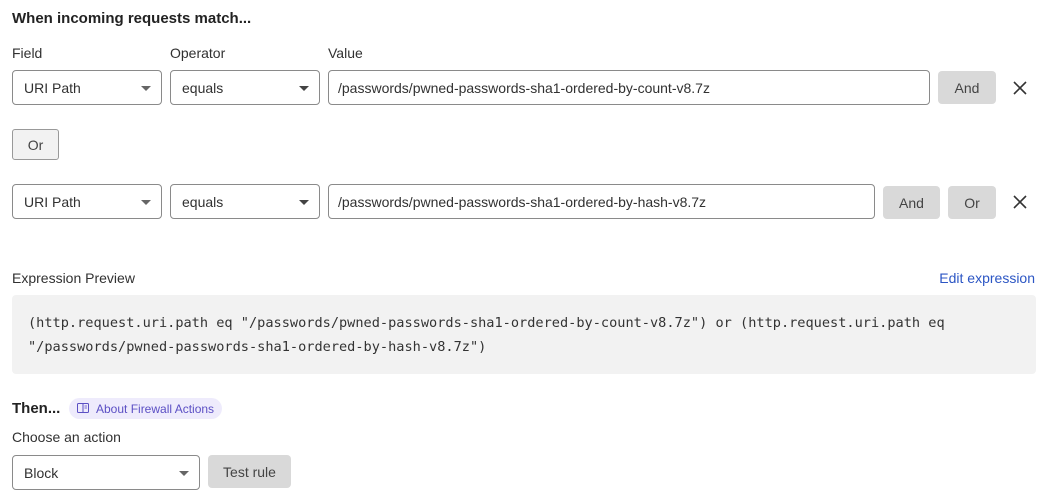  Describe the element at coordinates (83, 409) in the screenshot. I see `book-icon` at that location.